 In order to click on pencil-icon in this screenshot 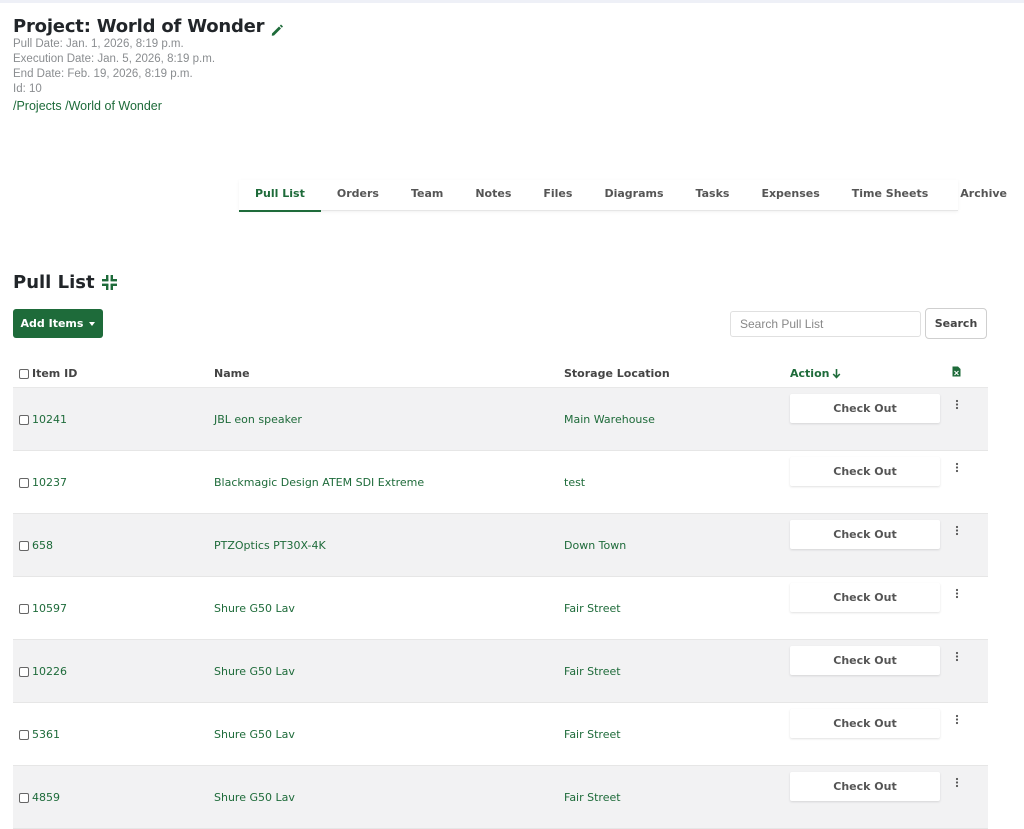, I will do `click(277, 29)`.